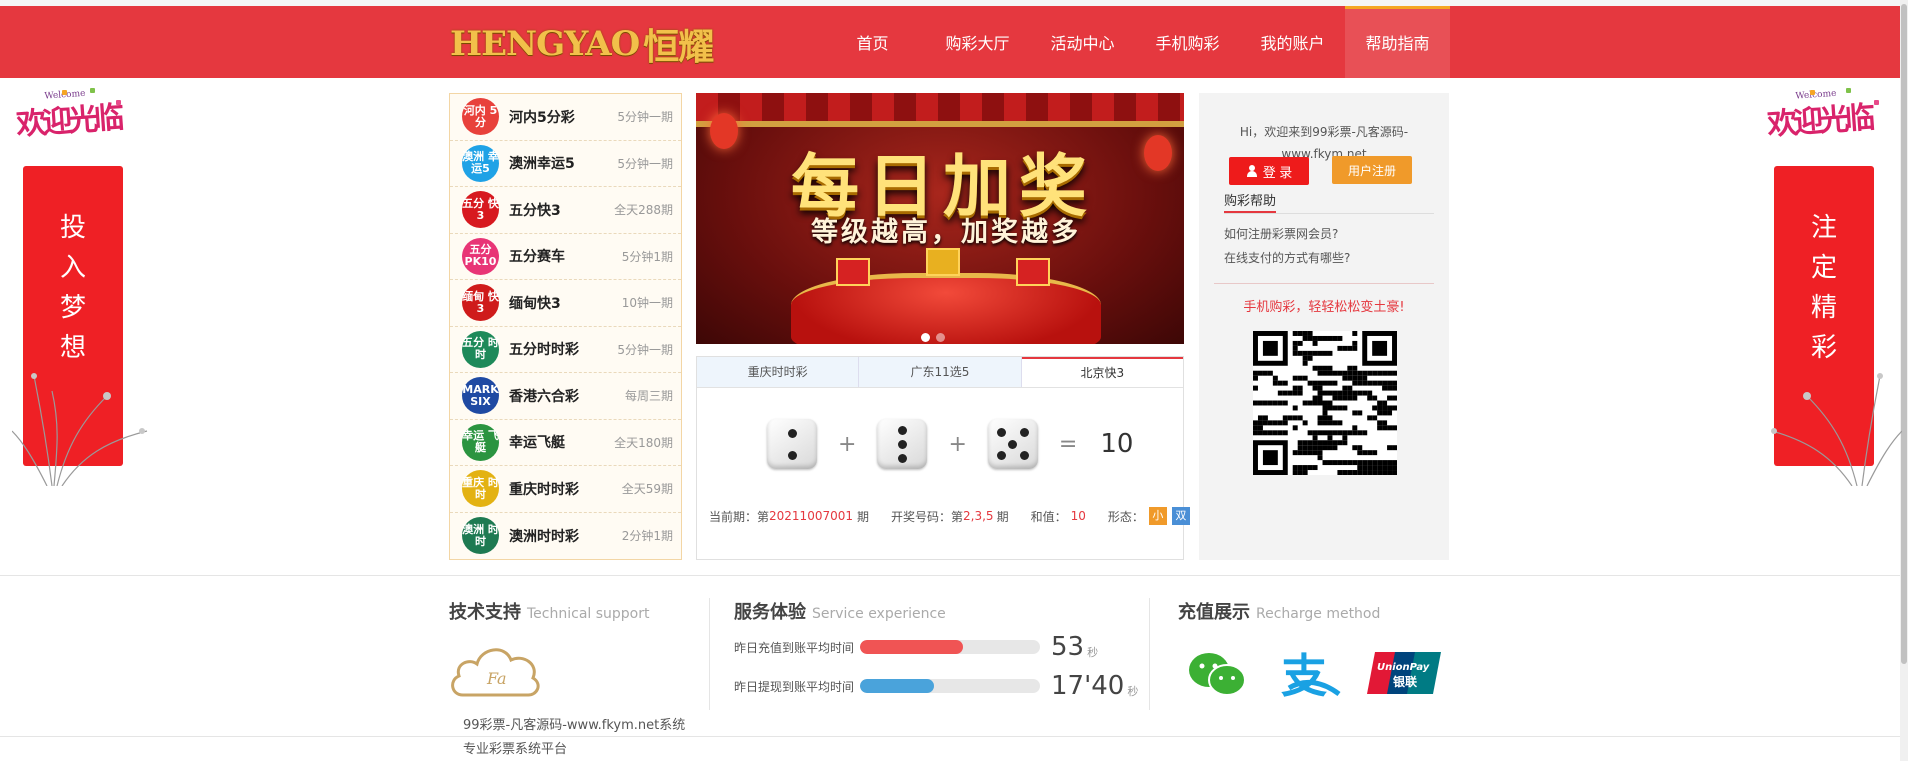 This screenshot has height=761, width=1908. Describe the element at coordinates (1324, 283) in the screenshot. I see `divider` at that location.